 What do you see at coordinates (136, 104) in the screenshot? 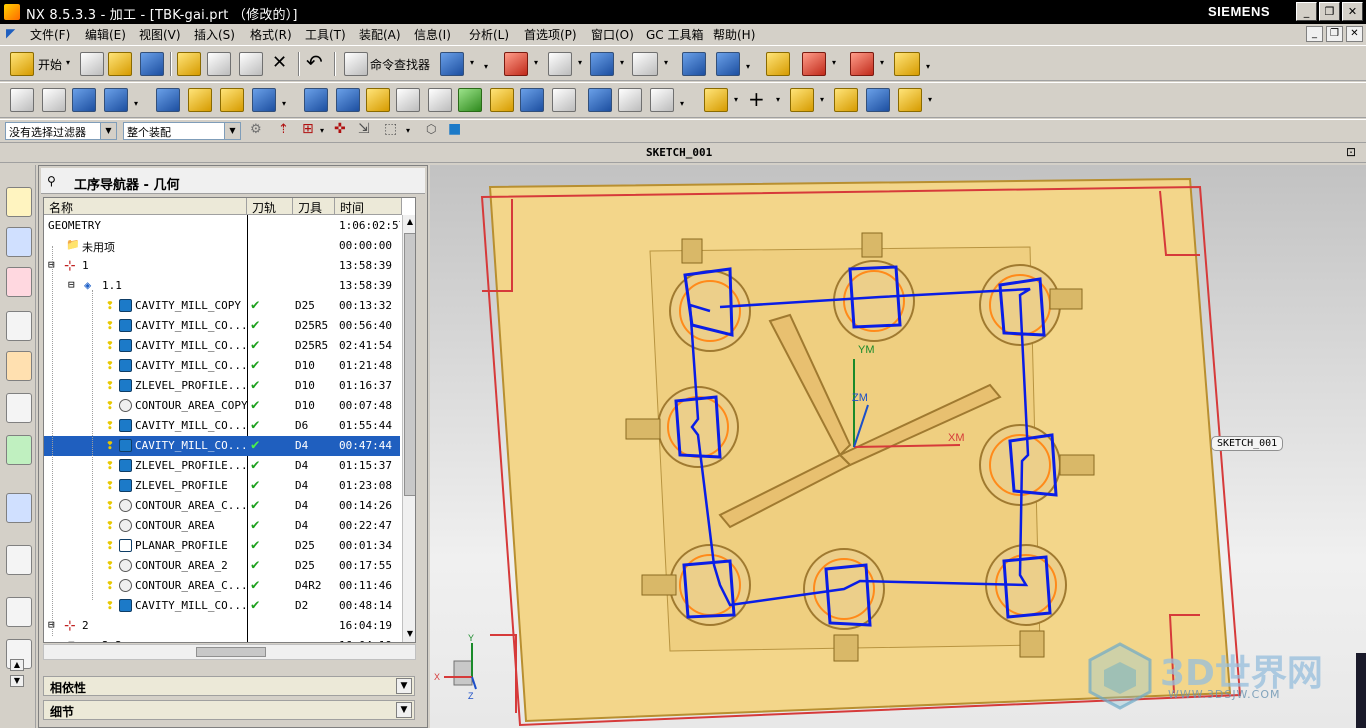
I see `nav-view-dropdown-icon: ▾` at bounding box center [136, 104].